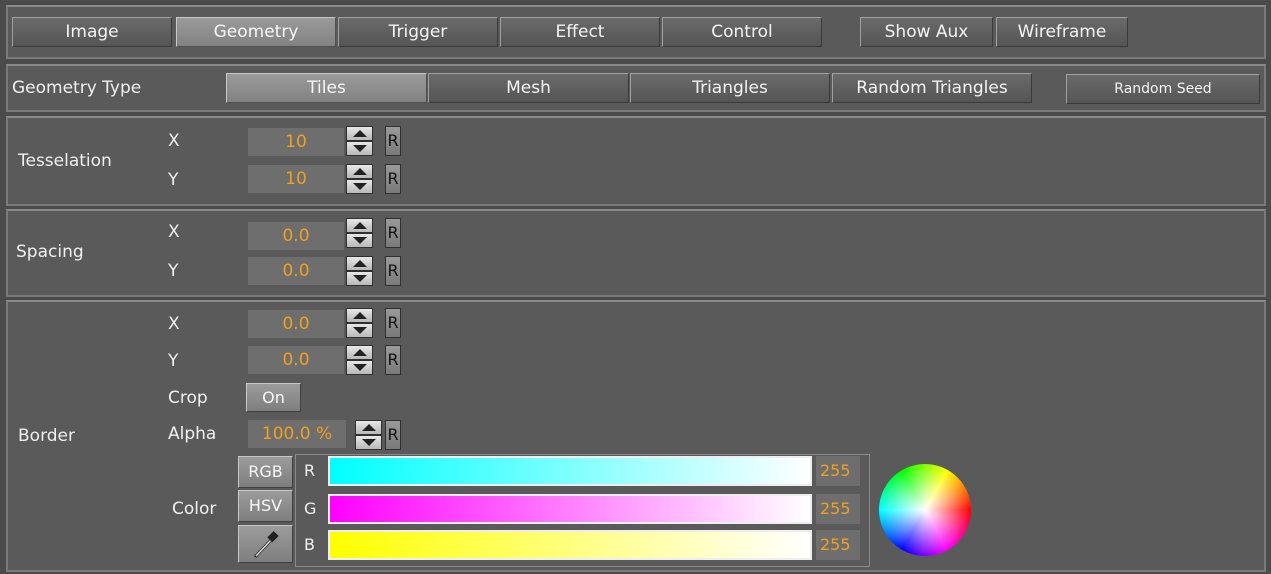  I want to click on tesselation-label: Tesselation, so click(65, 161).